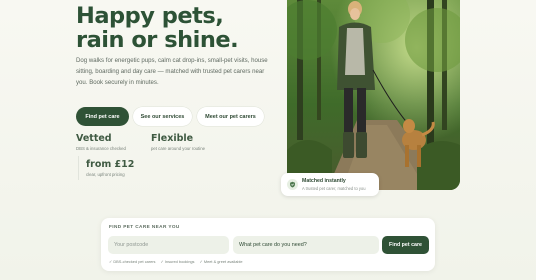 This screenshot has width=536, height=280. What do you see at coordinates (110, 164) in the screenshot?
I see `stat-price-title: from £12` at bounding box center [110, 164].